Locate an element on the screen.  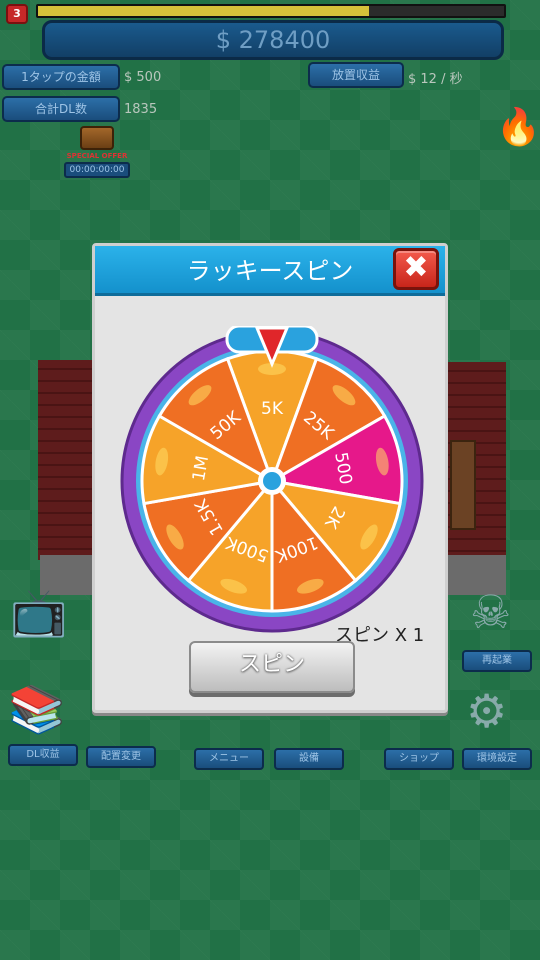
menu-button: メニュー is located at coordinates (229, 759).